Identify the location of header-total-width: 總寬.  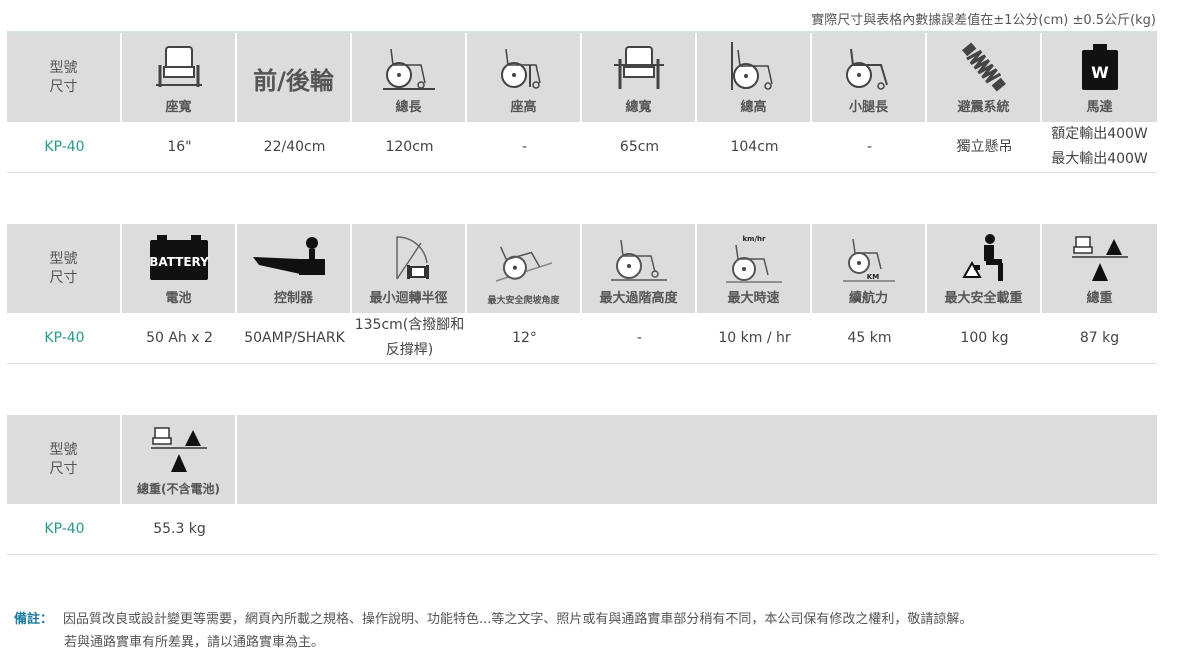
(639, 77).